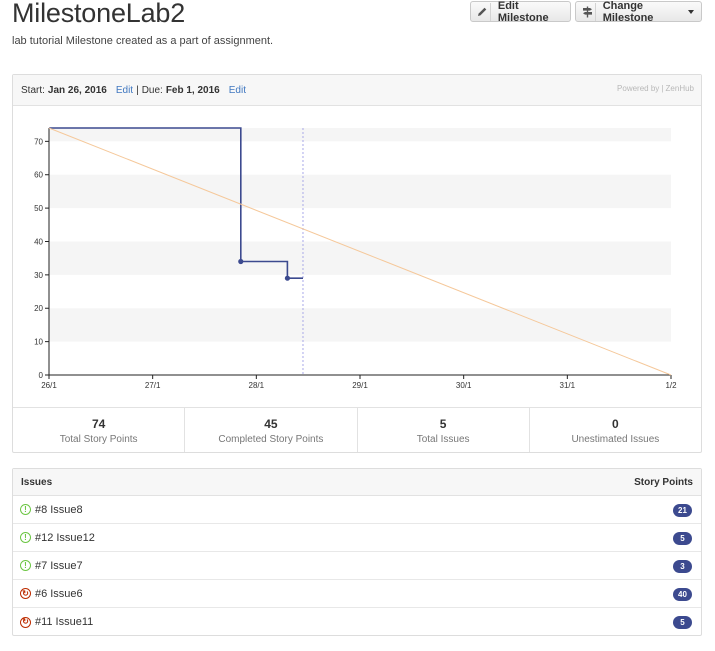 The width and height of the screenshot is (715, 651). I want to click on y-tick-label: 50, so click(38, 208).